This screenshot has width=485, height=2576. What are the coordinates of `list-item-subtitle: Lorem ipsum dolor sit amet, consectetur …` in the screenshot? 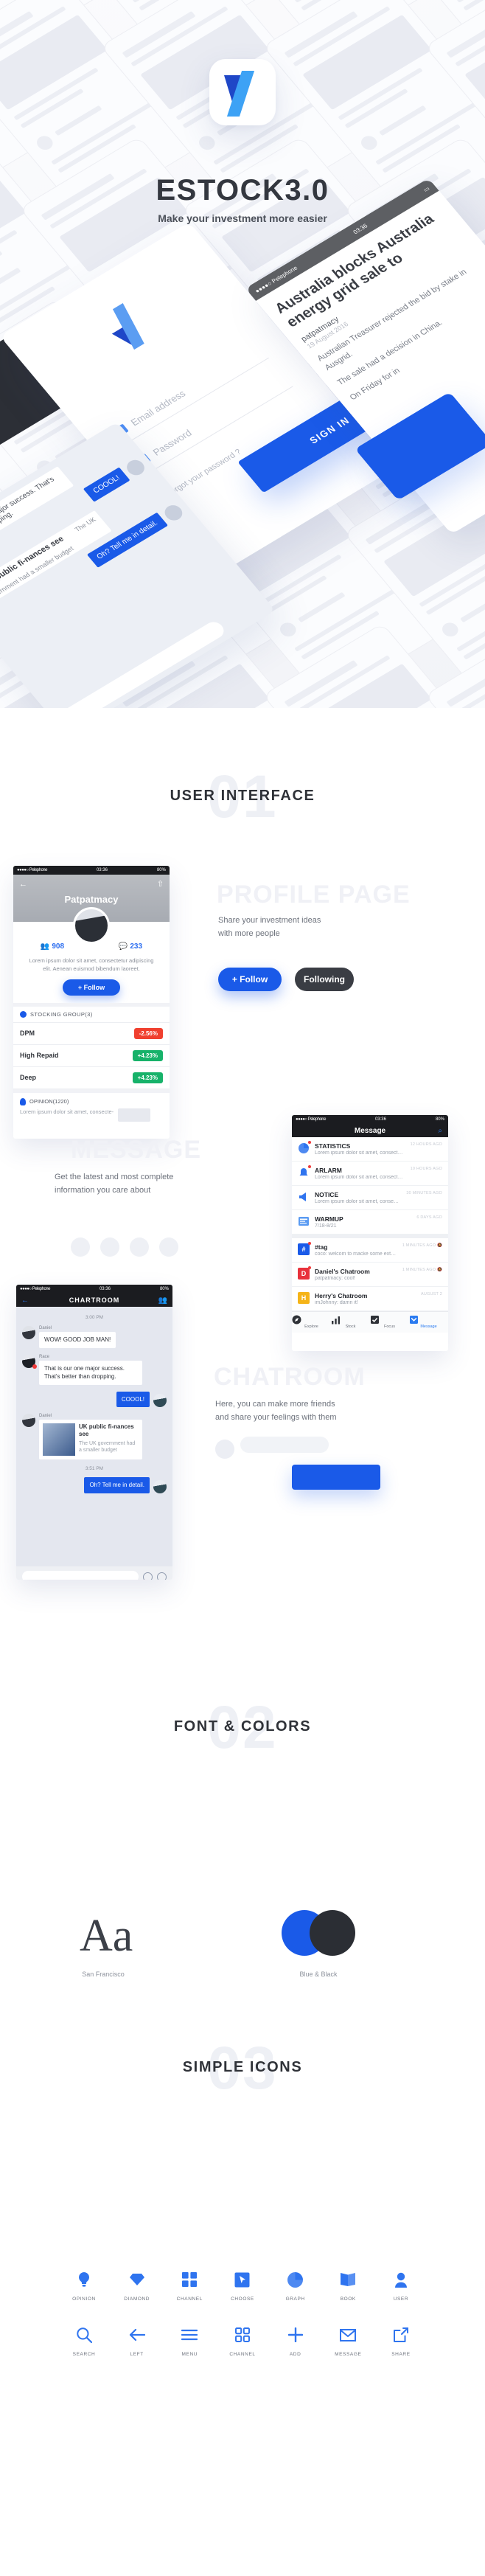 It's located at (360, 1153).